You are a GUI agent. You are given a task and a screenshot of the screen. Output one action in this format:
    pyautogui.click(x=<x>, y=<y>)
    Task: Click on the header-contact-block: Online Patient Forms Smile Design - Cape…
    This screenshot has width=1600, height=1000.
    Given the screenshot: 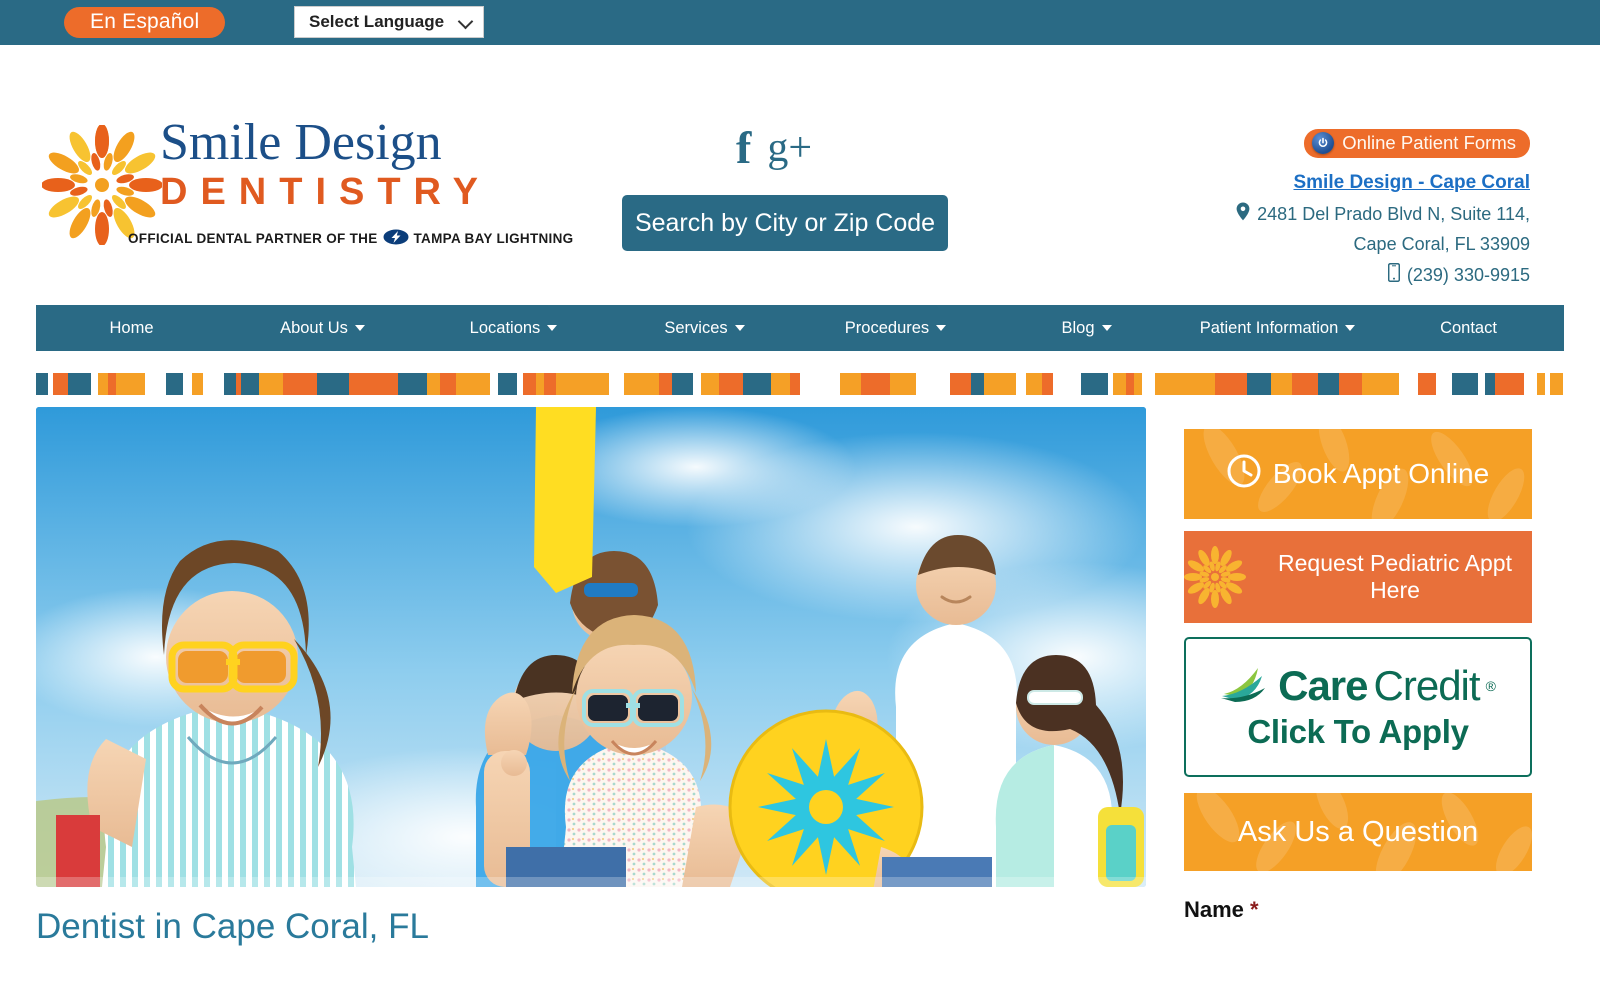 What is the action you would take?
    pyautogui.click(x=1383, y=208)
    